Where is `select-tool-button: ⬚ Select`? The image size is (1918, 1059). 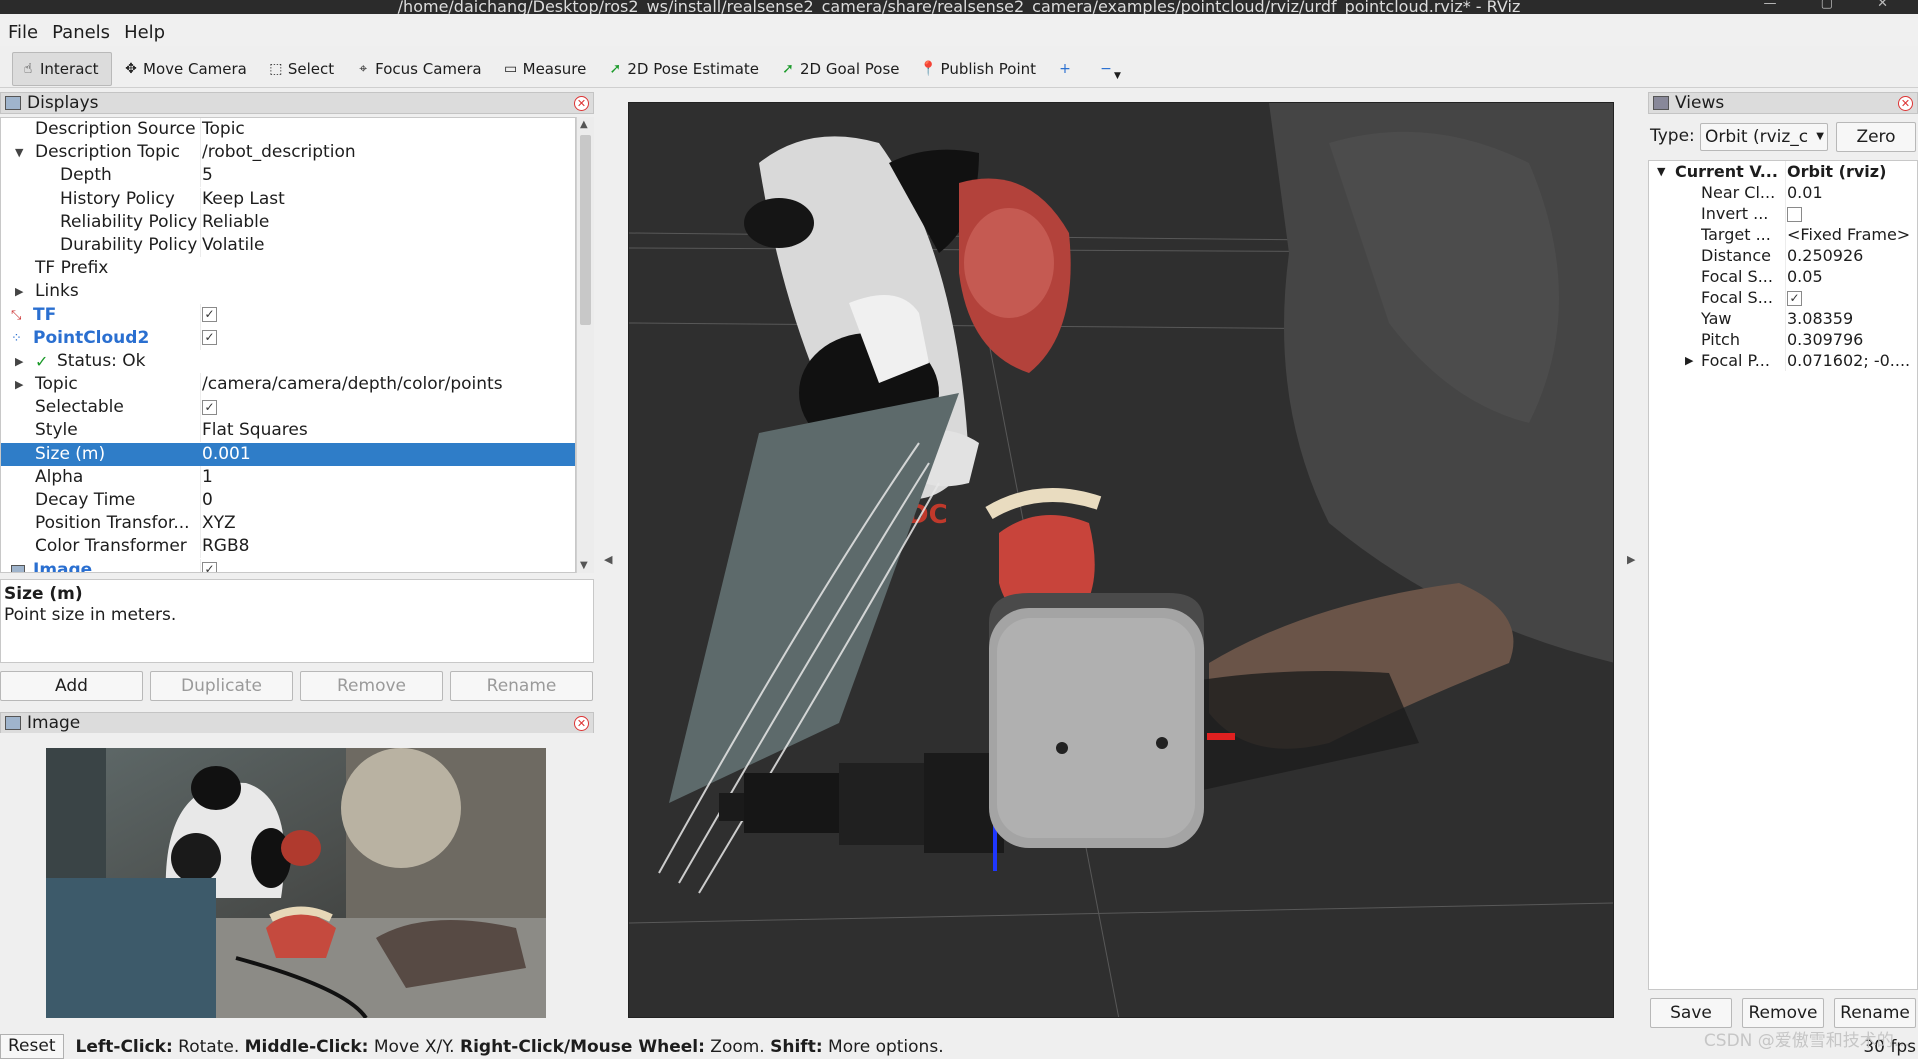 select-tool-button: ⬚ Select is located at coordinates (302, 69).